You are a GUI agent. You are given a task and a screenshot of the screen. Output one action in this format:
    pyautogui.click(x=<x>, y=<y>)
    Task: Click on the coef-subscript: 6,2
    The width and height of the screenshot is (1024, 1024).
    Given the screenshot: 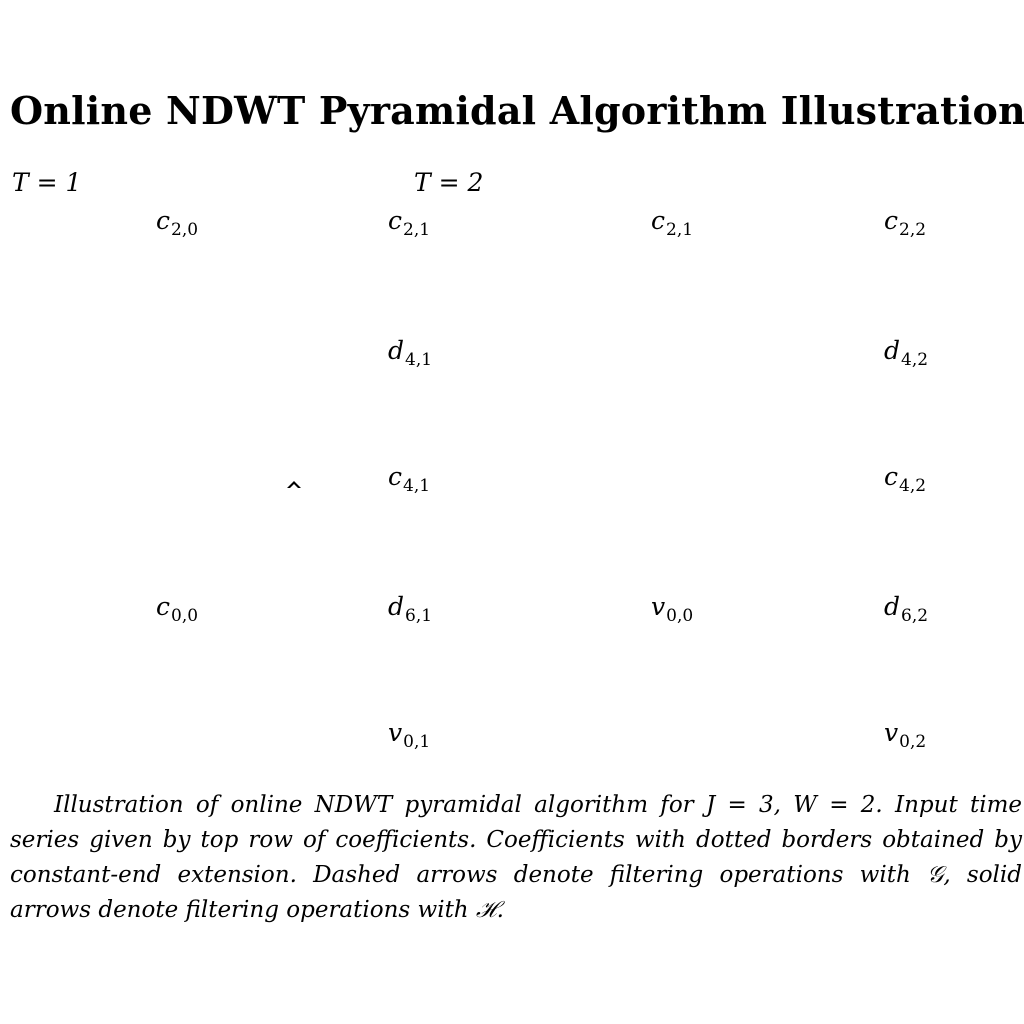 What is the action you would take?
    pyautogui.click(x=915, y=616)
    